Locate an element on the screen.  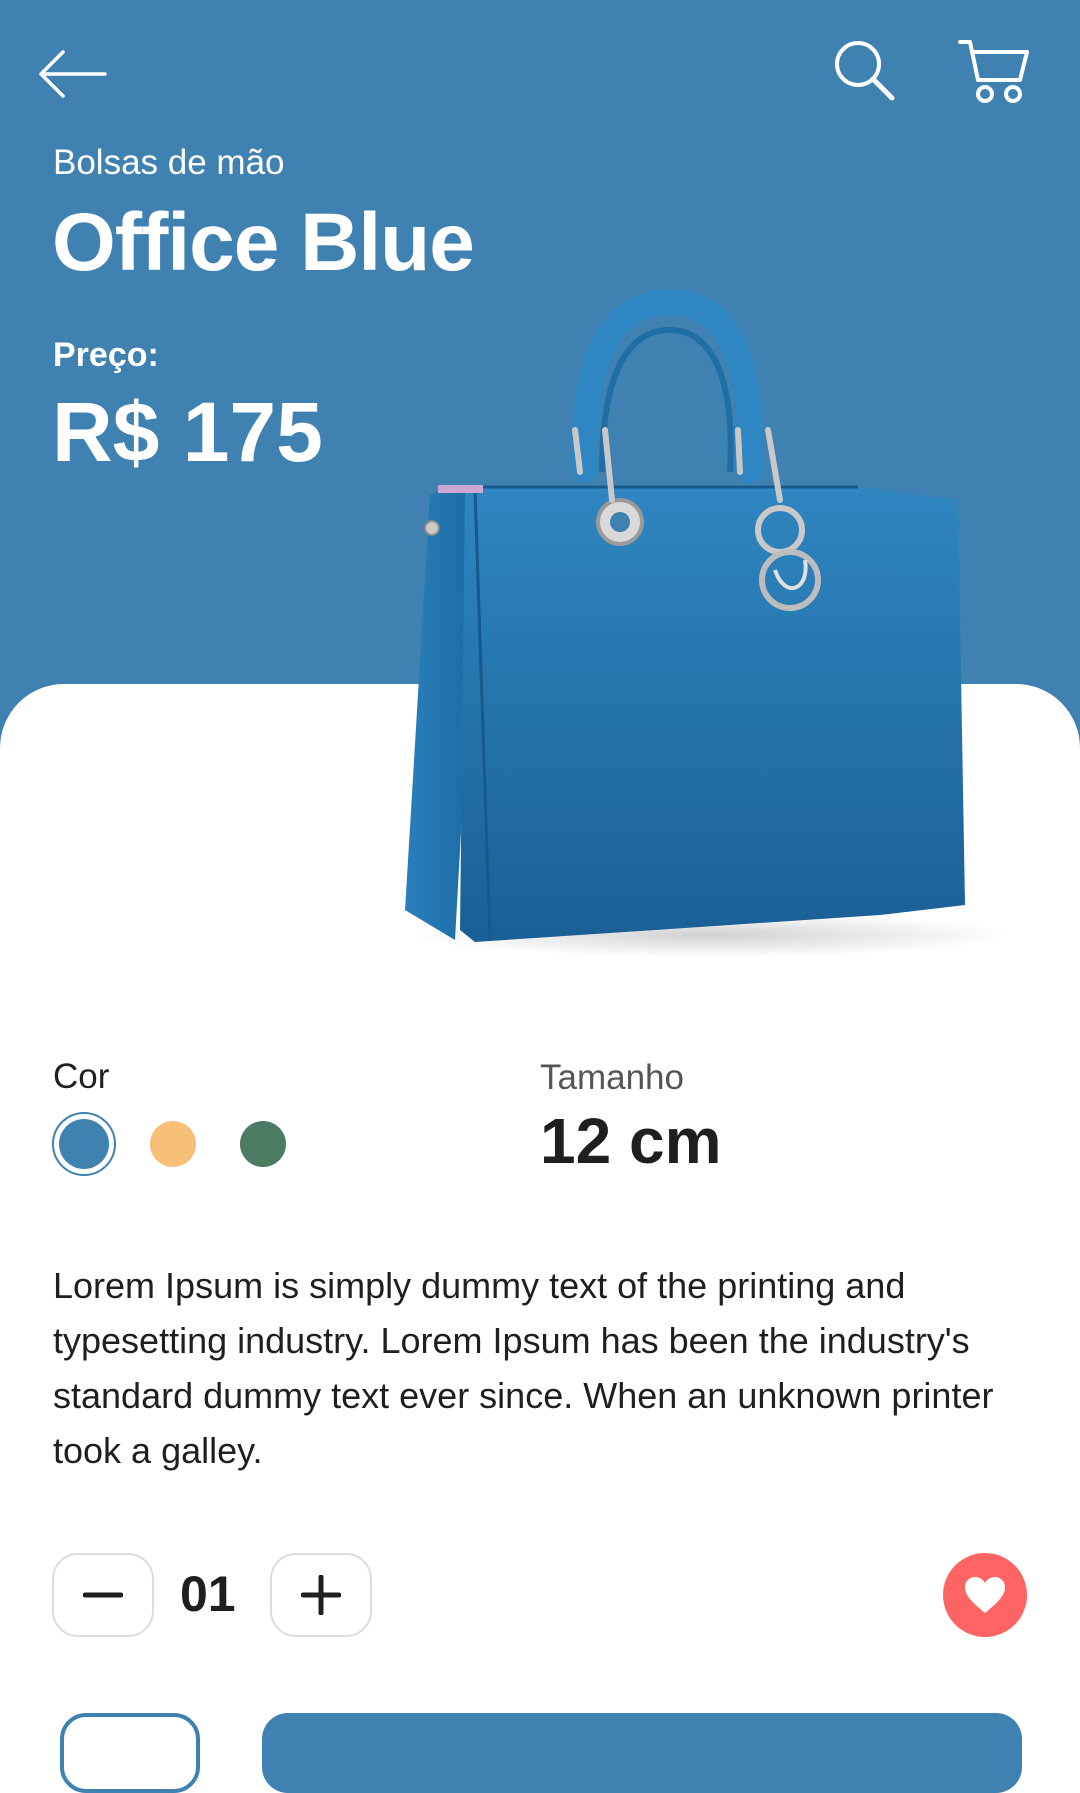
favorite-button is located at coordinates (985, 1595).